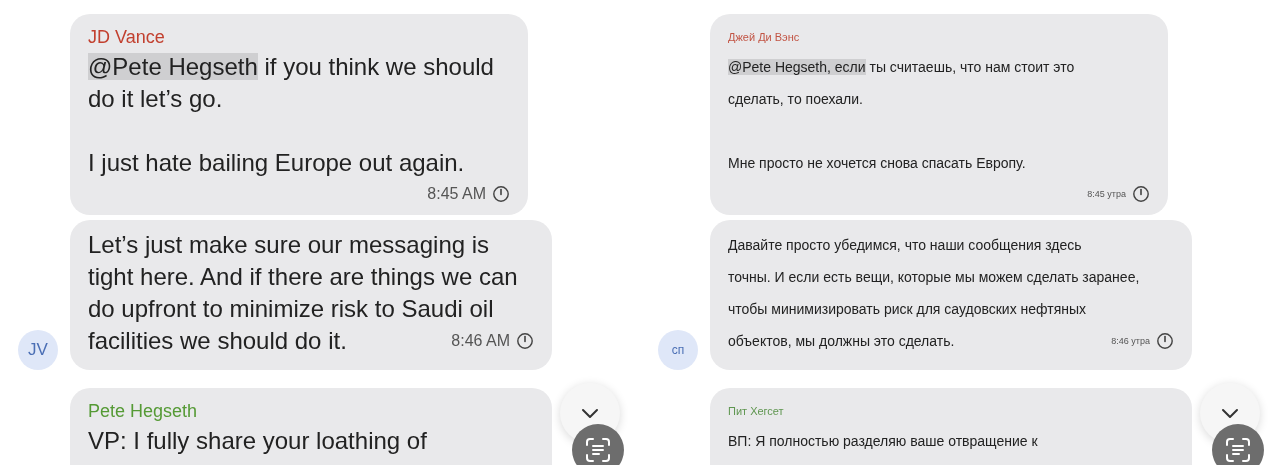 This screenshot has width=1280, height=465. What do you see at coordinates (291, 308) in the screenshot?
I see `message-text: do upfront to minimize risk to Saudi oil` at bounding box center [291, 308].